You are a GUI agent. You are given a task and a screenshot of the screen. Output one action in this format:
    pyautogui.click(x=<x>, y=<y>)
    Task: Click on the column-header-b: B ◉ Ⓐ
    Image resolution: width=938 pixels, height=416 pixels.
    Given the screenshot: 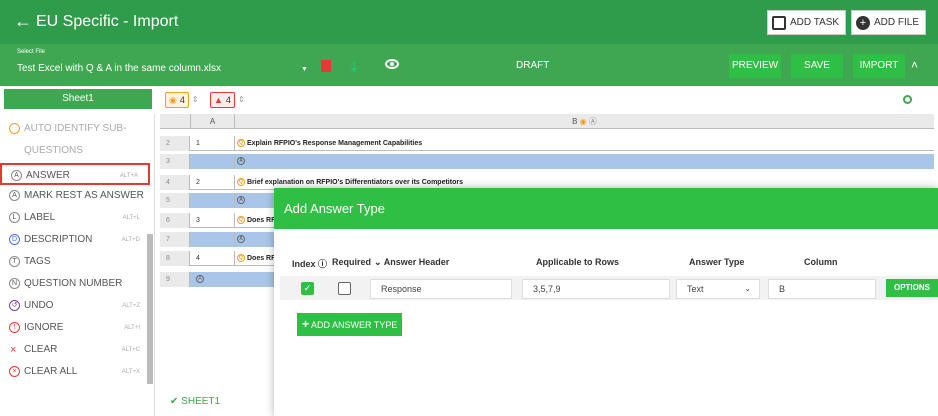 What is the action you would take?
    pyautogui.click(x=584, y=121)
    